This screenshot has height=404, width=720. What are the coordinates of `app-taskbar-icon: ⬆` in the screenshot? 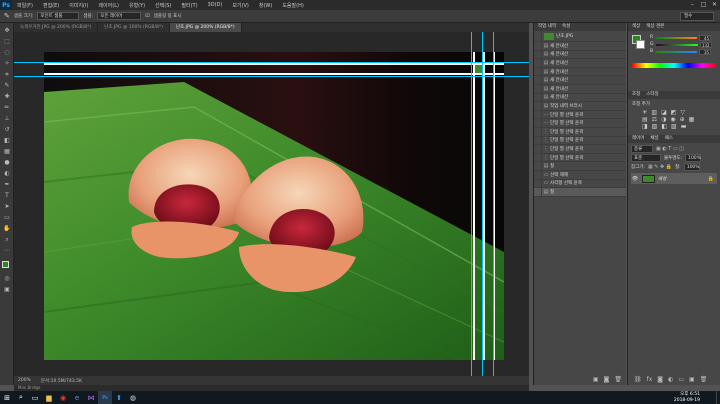 It's located at (119, 397).